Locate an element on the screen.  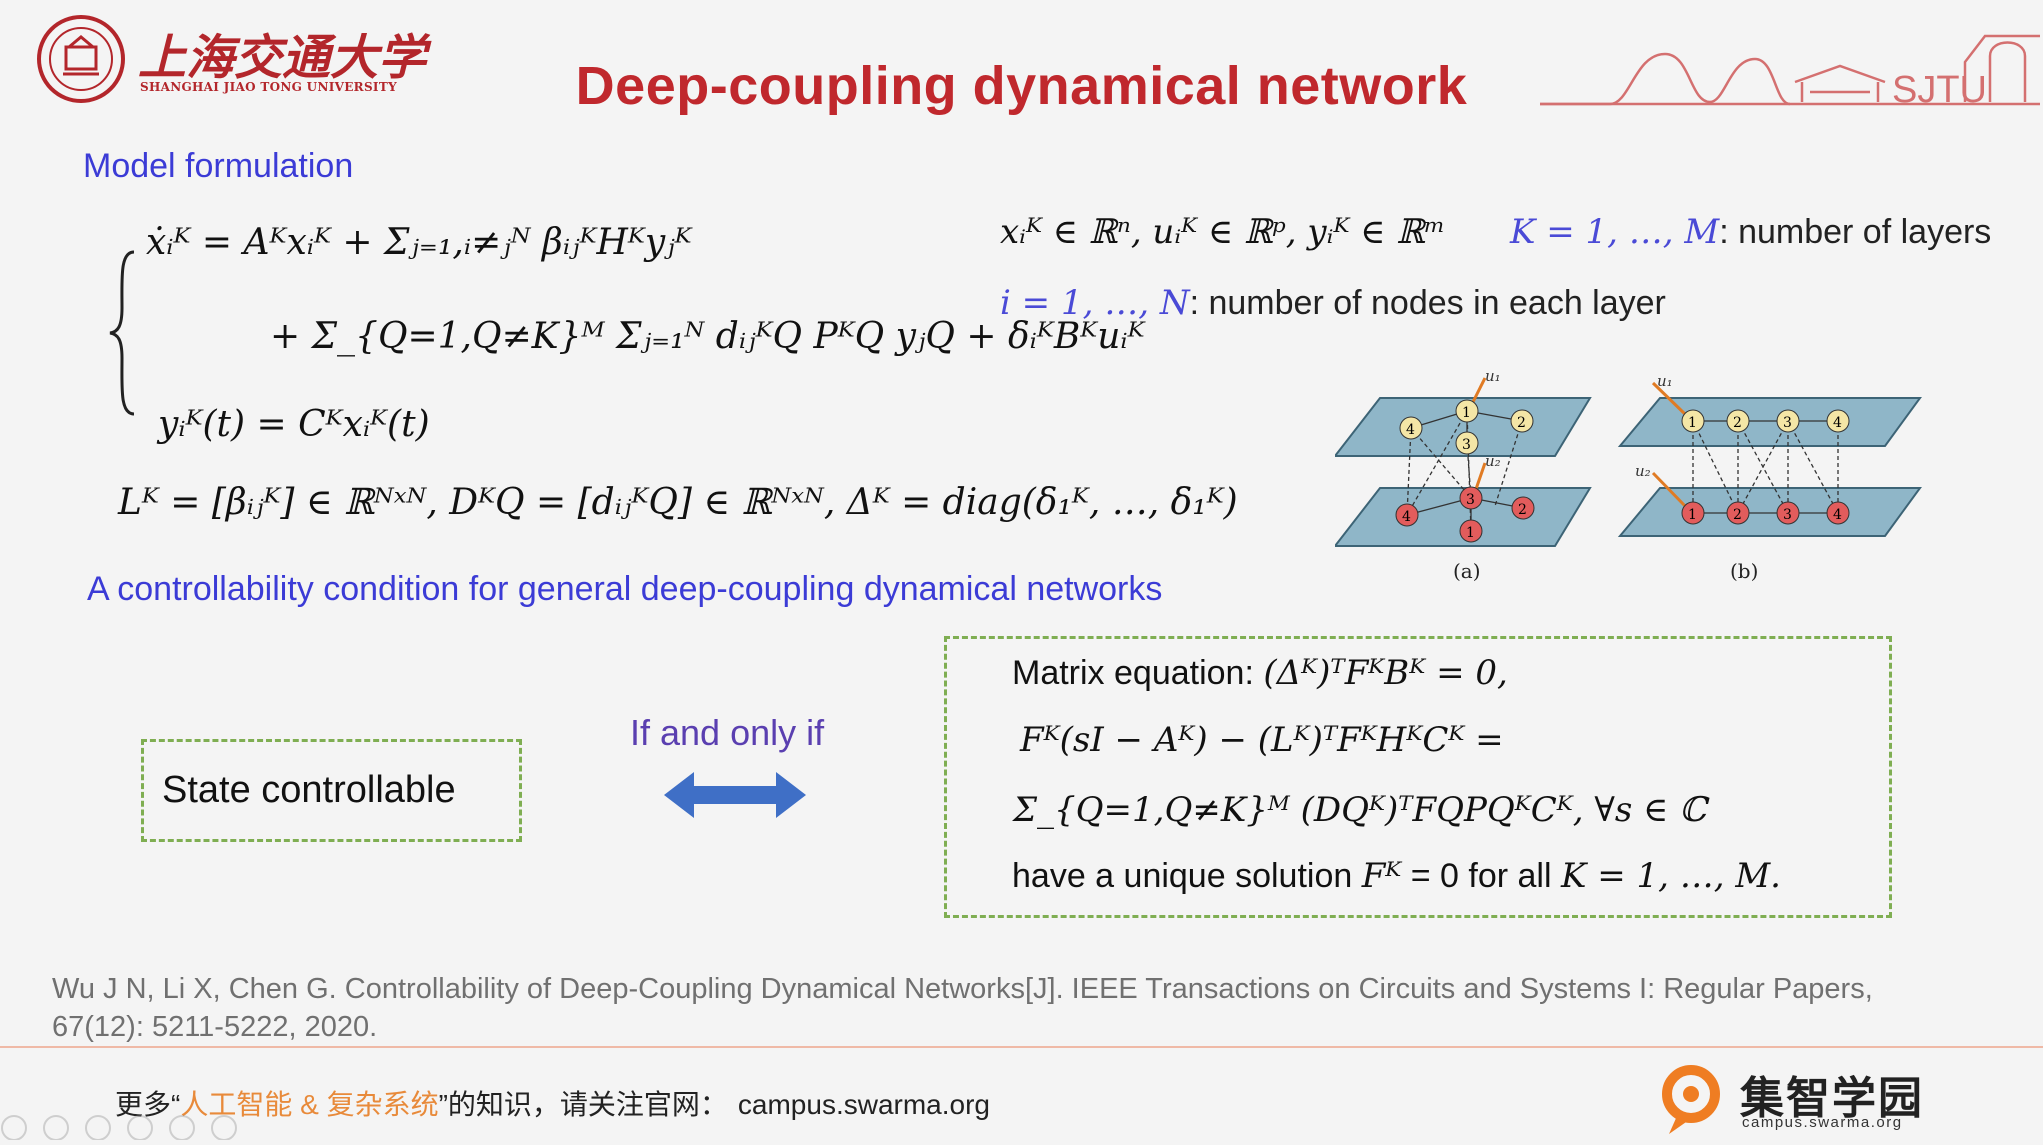
double-arrow-icon is located at coordinates (735, 795).